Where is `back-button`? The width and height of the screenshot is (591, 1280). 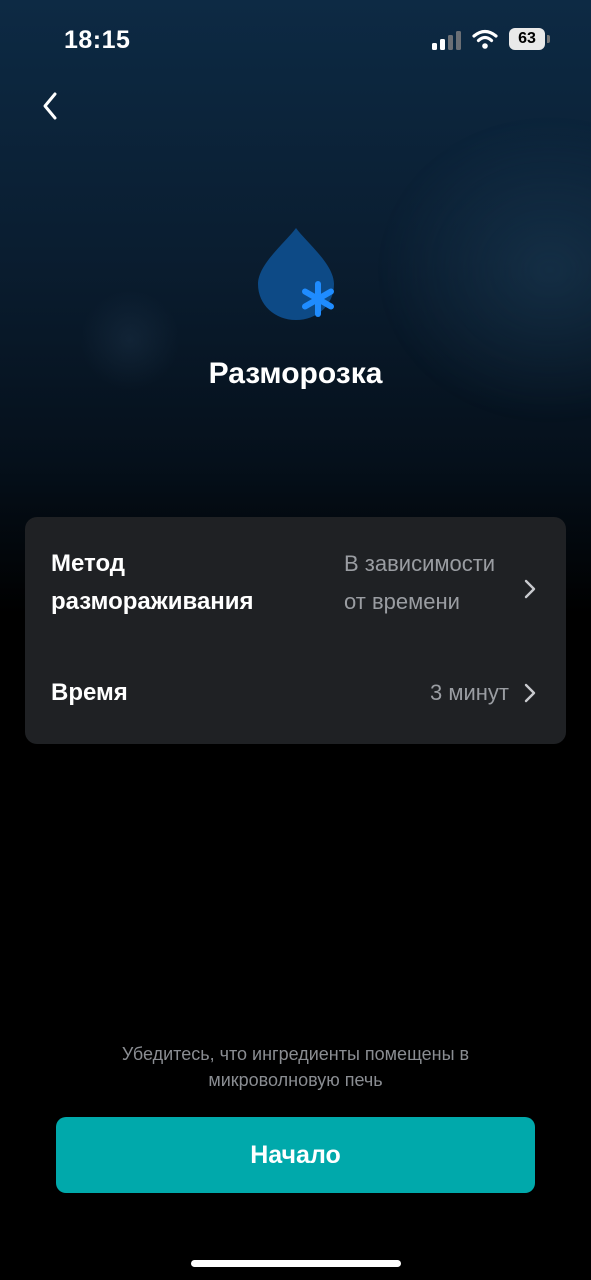
back-button is located at coordinates (50, 106).